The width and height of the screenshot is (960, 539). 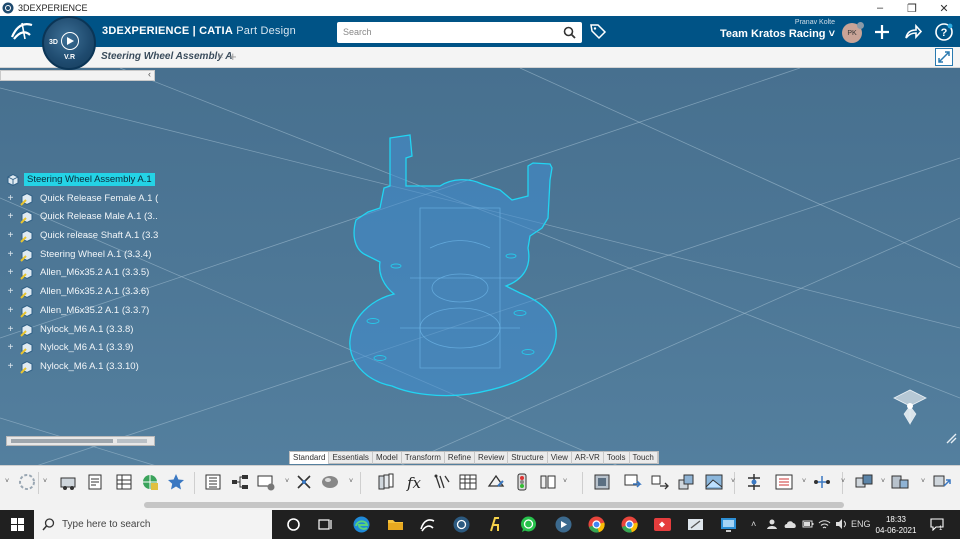 What do you see at coordinates (96, 482) in the screenshot?
I see `properties-icon` at bounding box center [96, 482].